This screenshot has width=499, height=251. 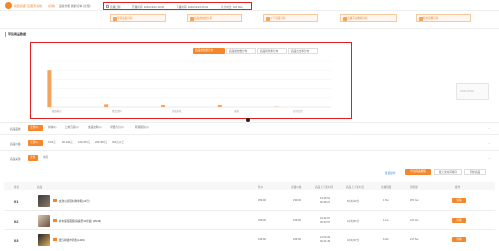 What do you see at coordinates (51, 6) in the screenshot?
I see `switch-link: [切换]` at bounding box center [51, 6].